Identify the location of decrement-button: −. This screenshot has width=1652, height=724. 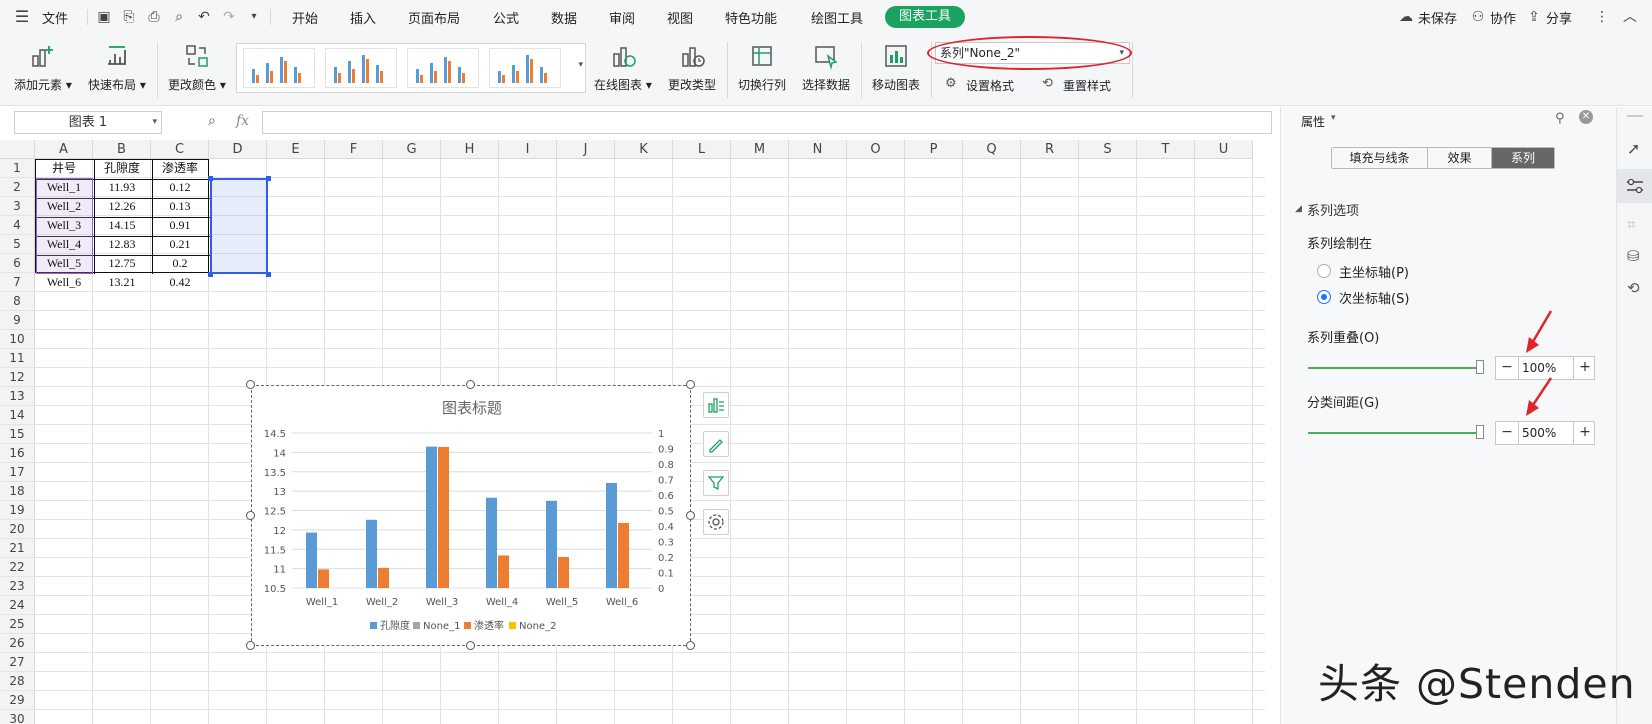
(1507, 433).